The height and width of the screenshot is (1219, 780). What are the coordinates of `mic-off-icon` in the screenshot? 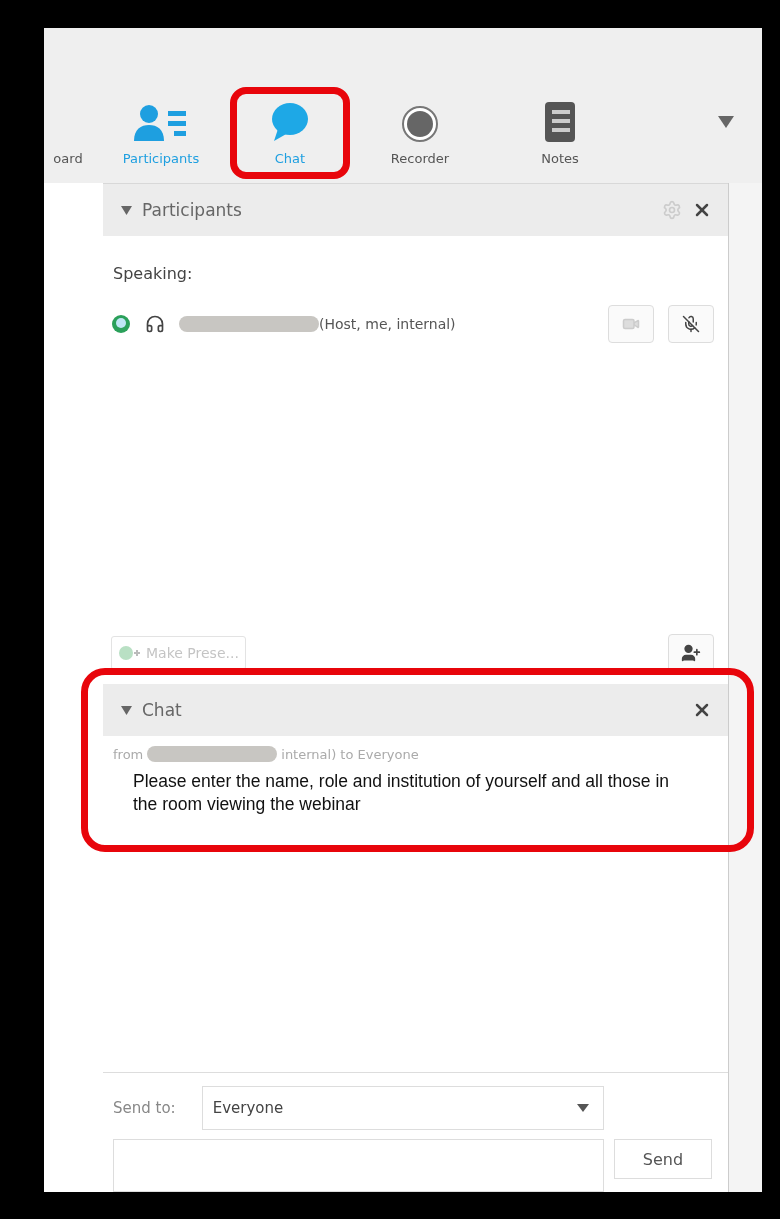 It's located at (691, 324).